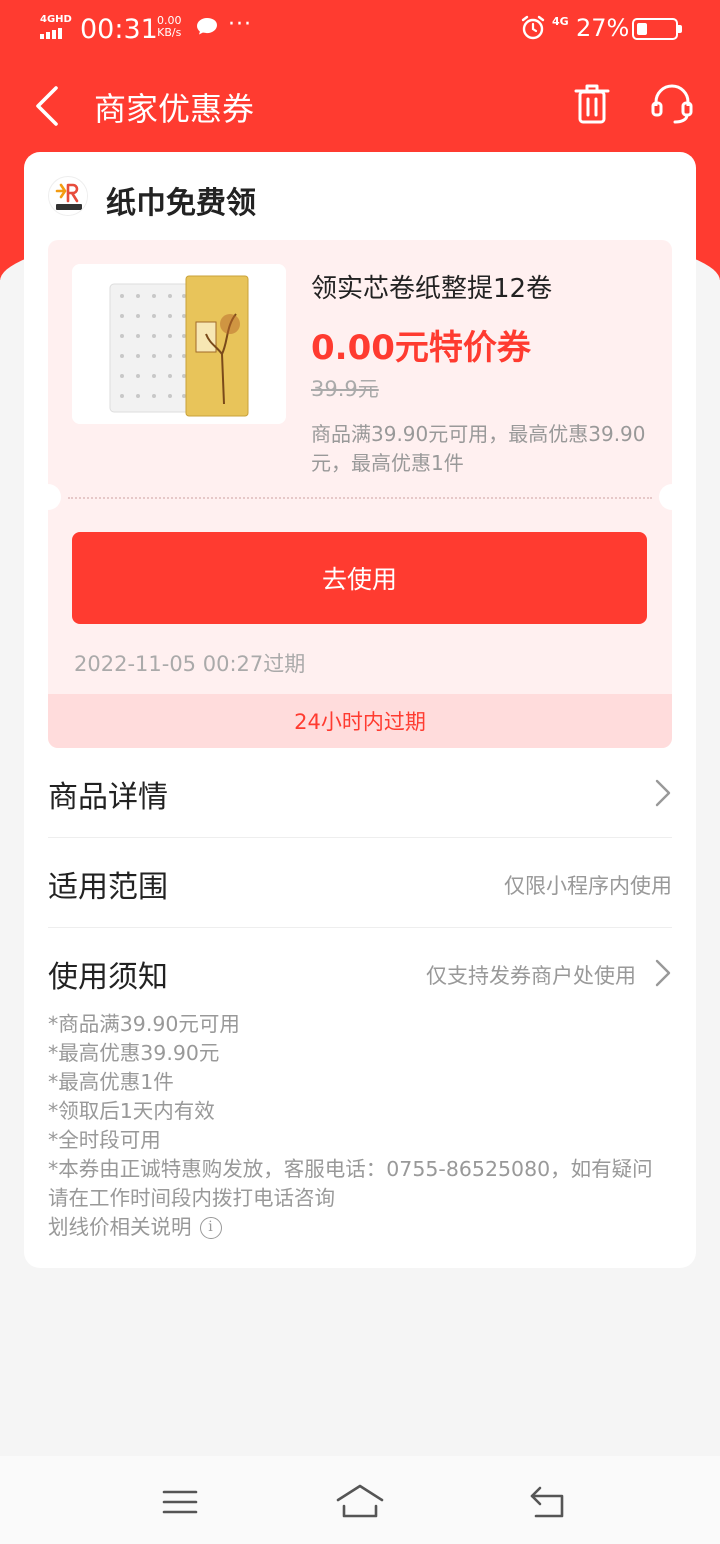 This screenshot has width=720, height=1544. I want to click on more-notifications-icon: ···, so click(240, 24).